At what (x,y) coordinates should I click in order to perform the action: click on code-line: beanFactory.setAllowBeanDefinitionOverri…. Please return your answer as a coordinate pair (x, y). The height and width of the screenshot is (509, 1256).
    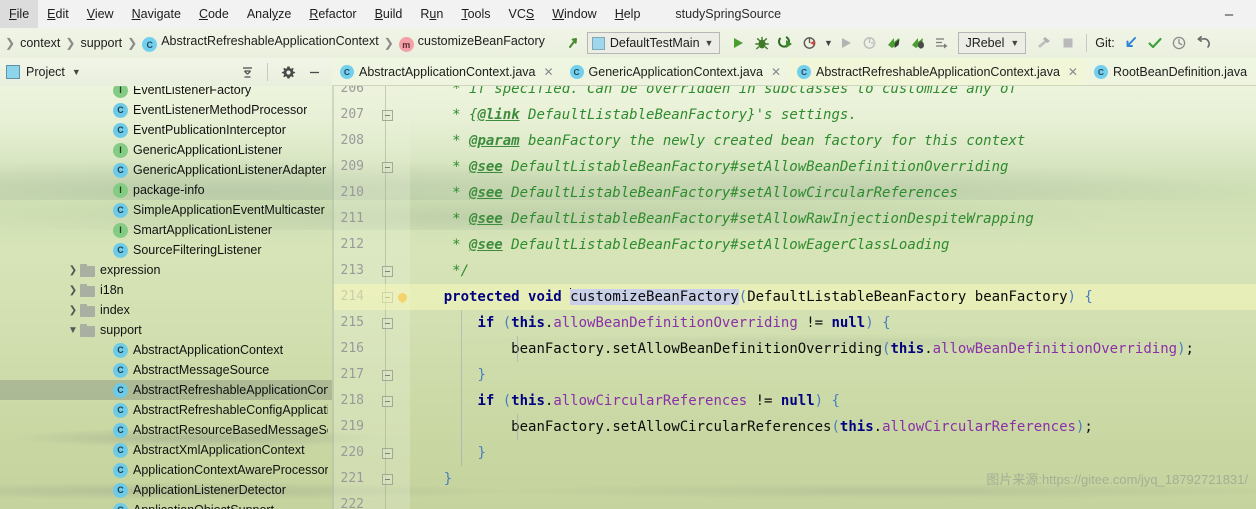
    Looking at the image, I should click on (833, 349).